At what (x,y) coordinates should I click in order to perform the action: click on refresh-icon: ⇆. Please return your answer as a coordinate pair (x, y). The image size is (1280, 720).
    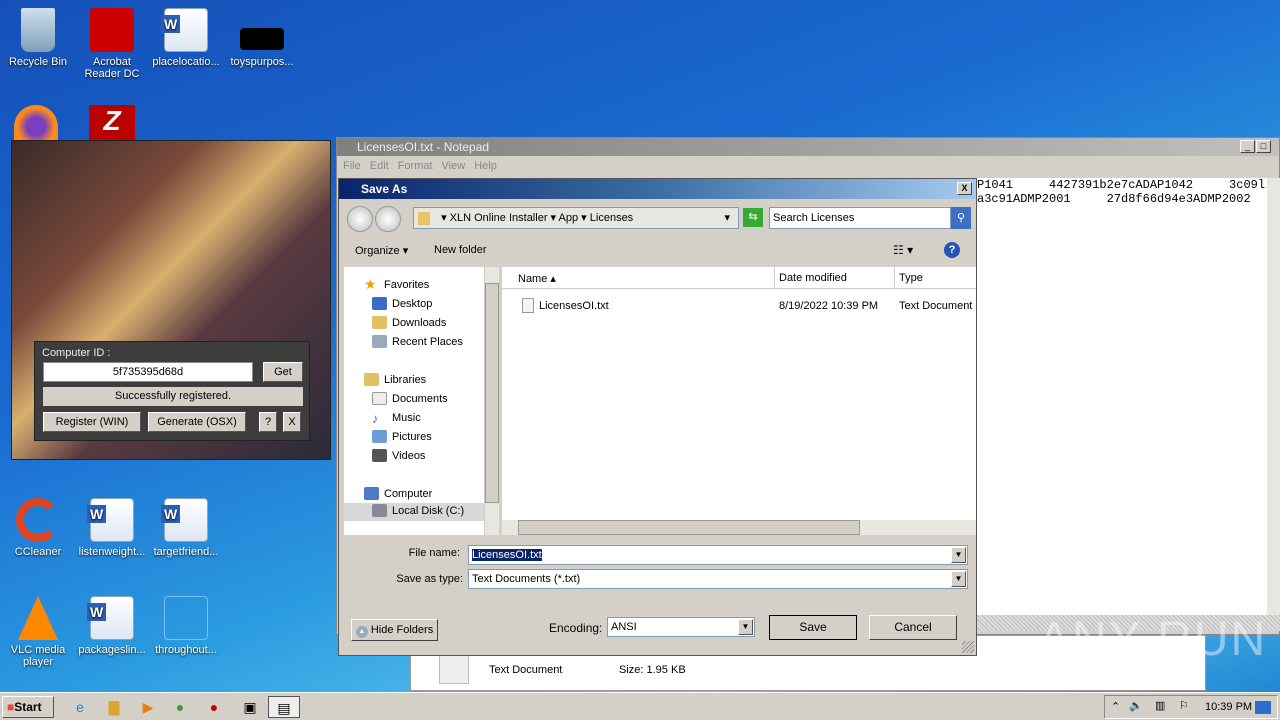
    Looking at the image, I should click on (753, 217).